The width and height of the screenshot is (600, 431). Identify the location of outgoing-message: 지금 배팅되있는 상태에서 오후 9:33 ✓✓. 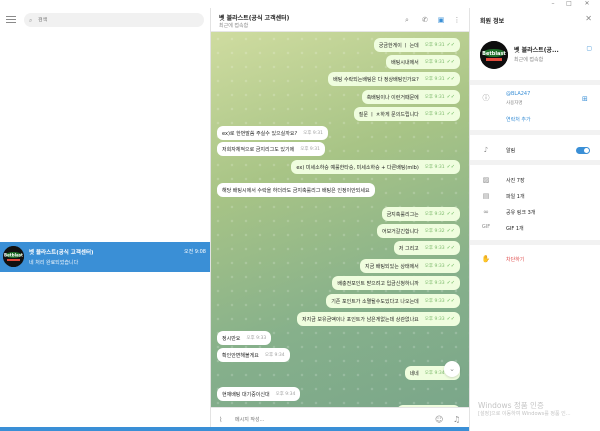
(410, 266).